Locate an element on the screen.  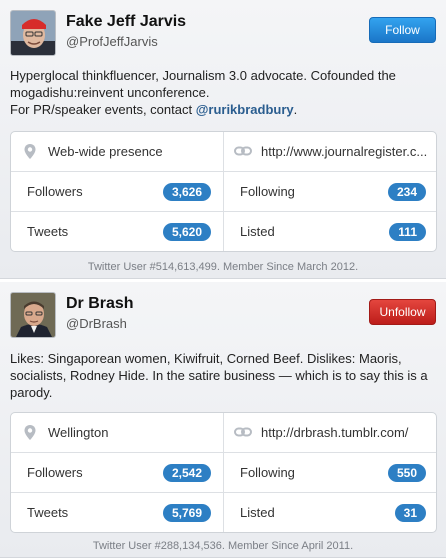
url-cell: http://drbrash.tumblr.com/ is located at coordinates (330, 432).